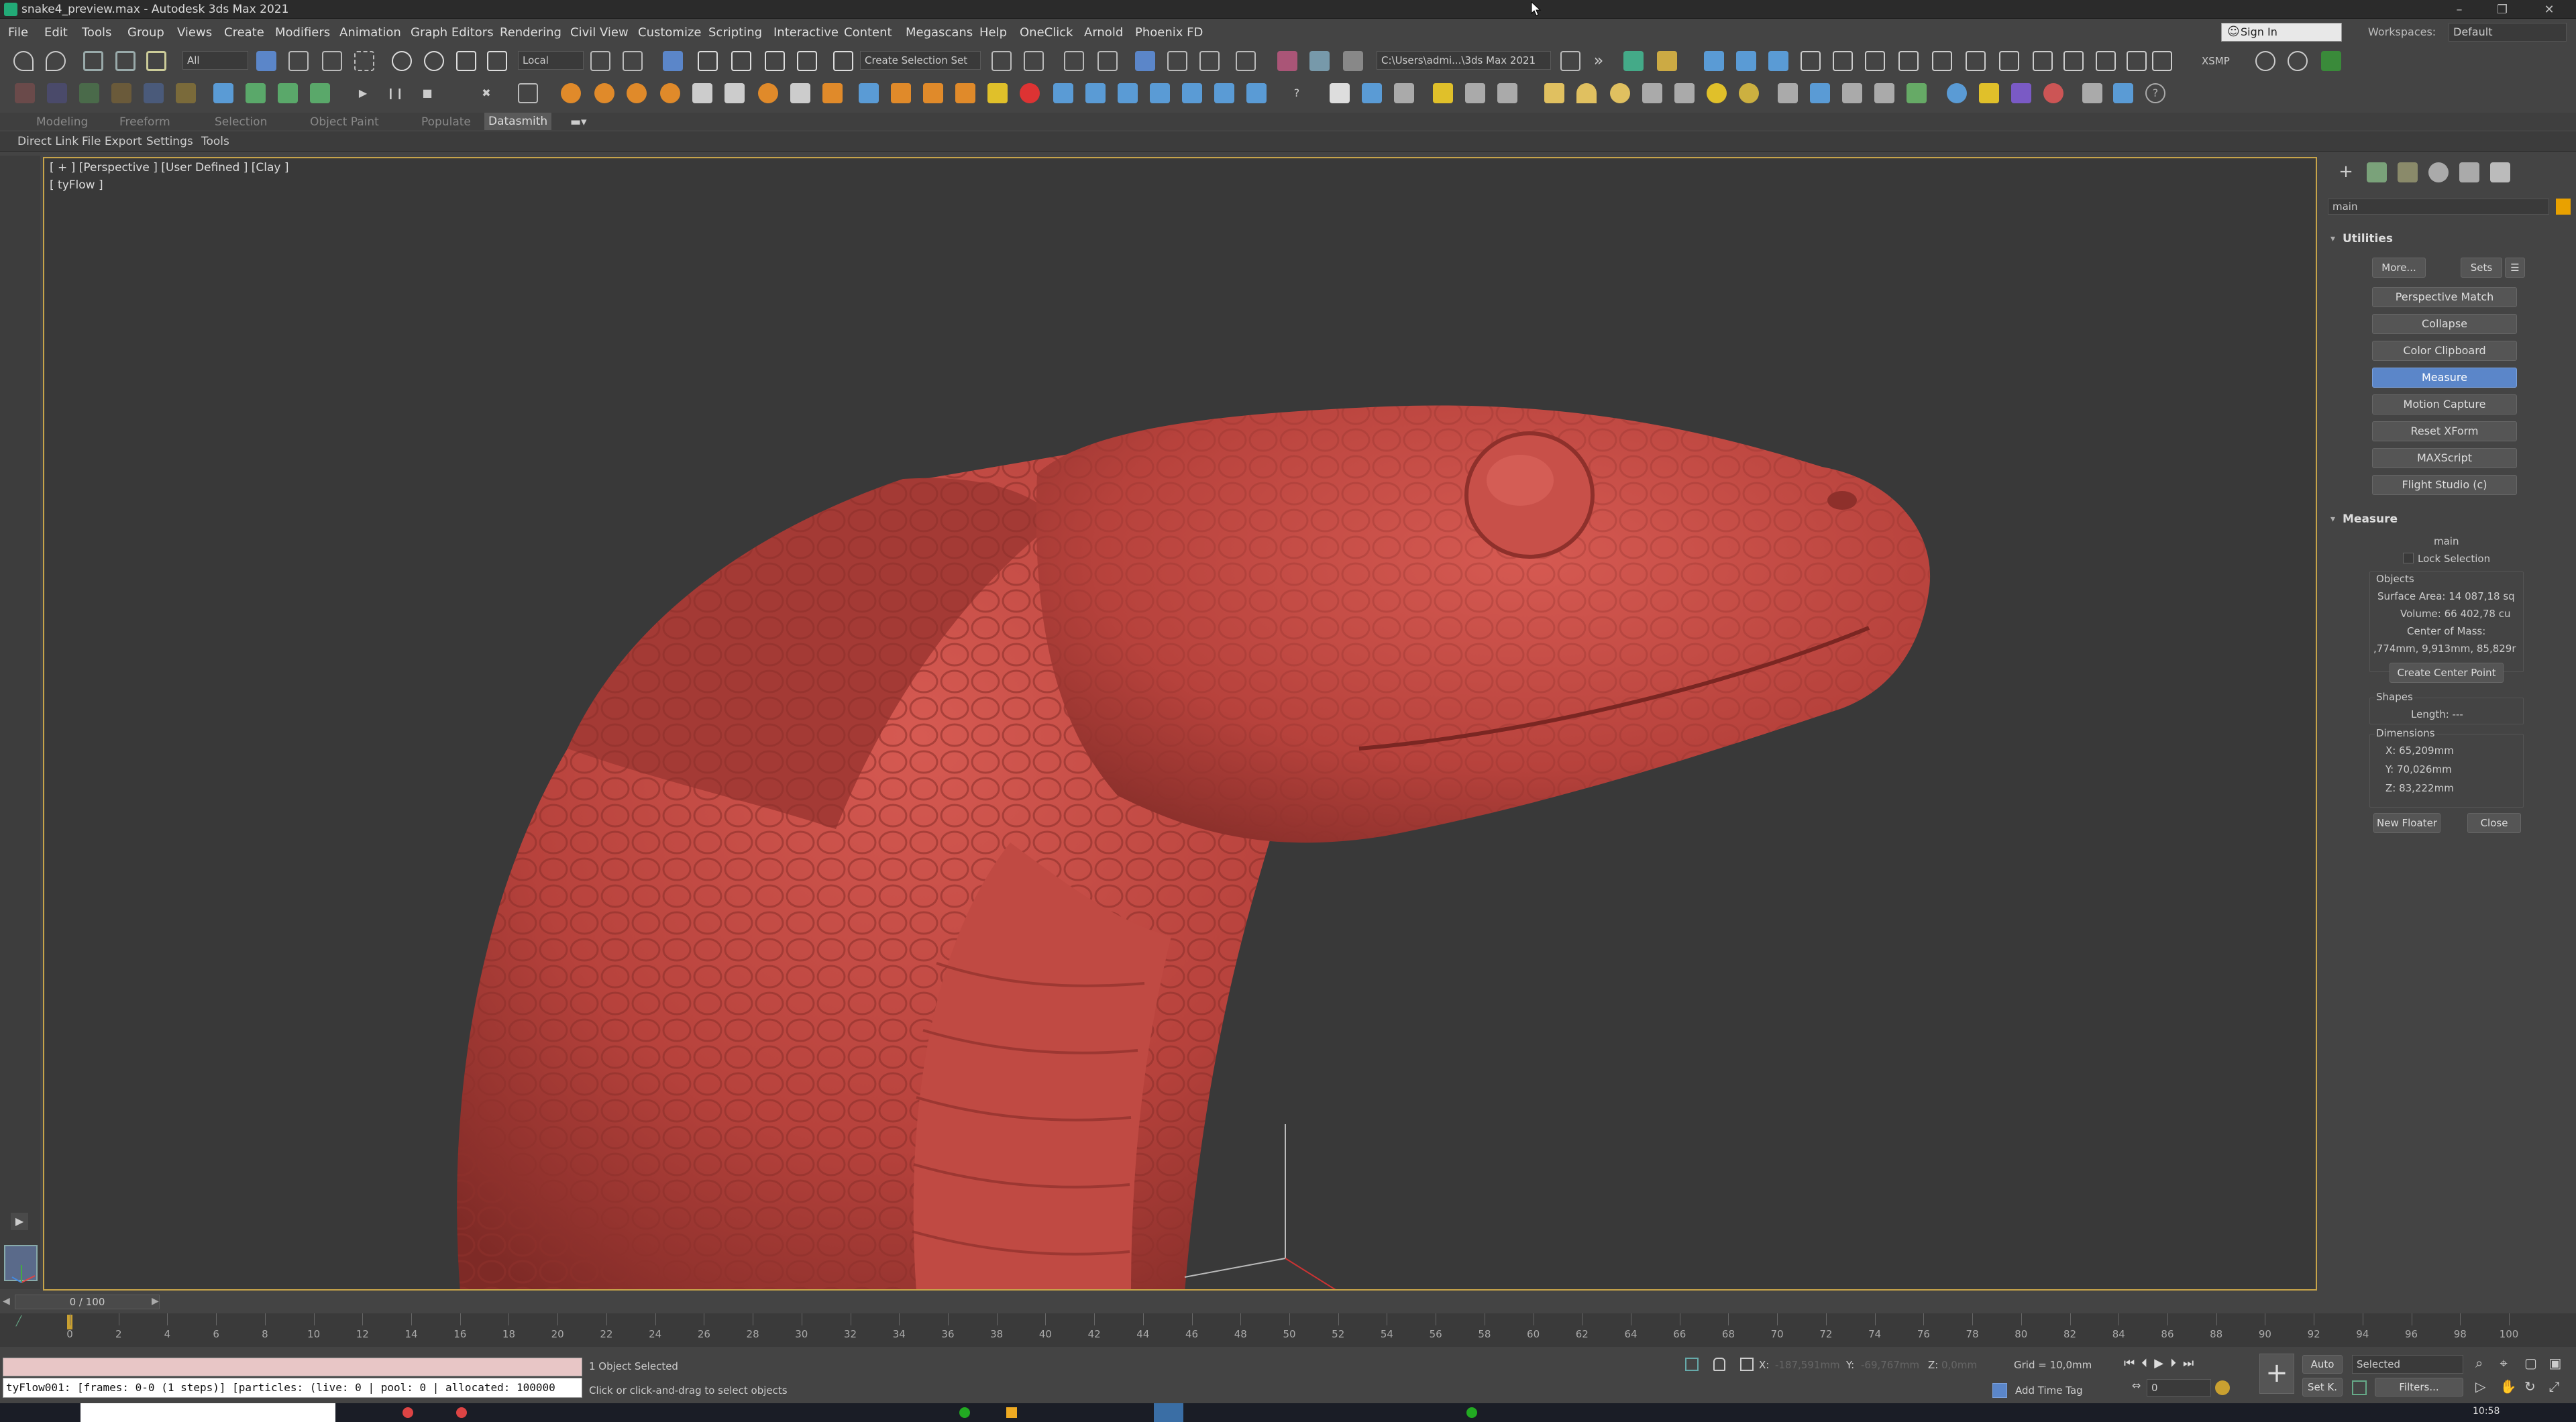  What do you see at coordinates (2147, 1363) in the screenshot?
I see `previous-frame-icon: ⏴` at bounding box center [2147, 1363].